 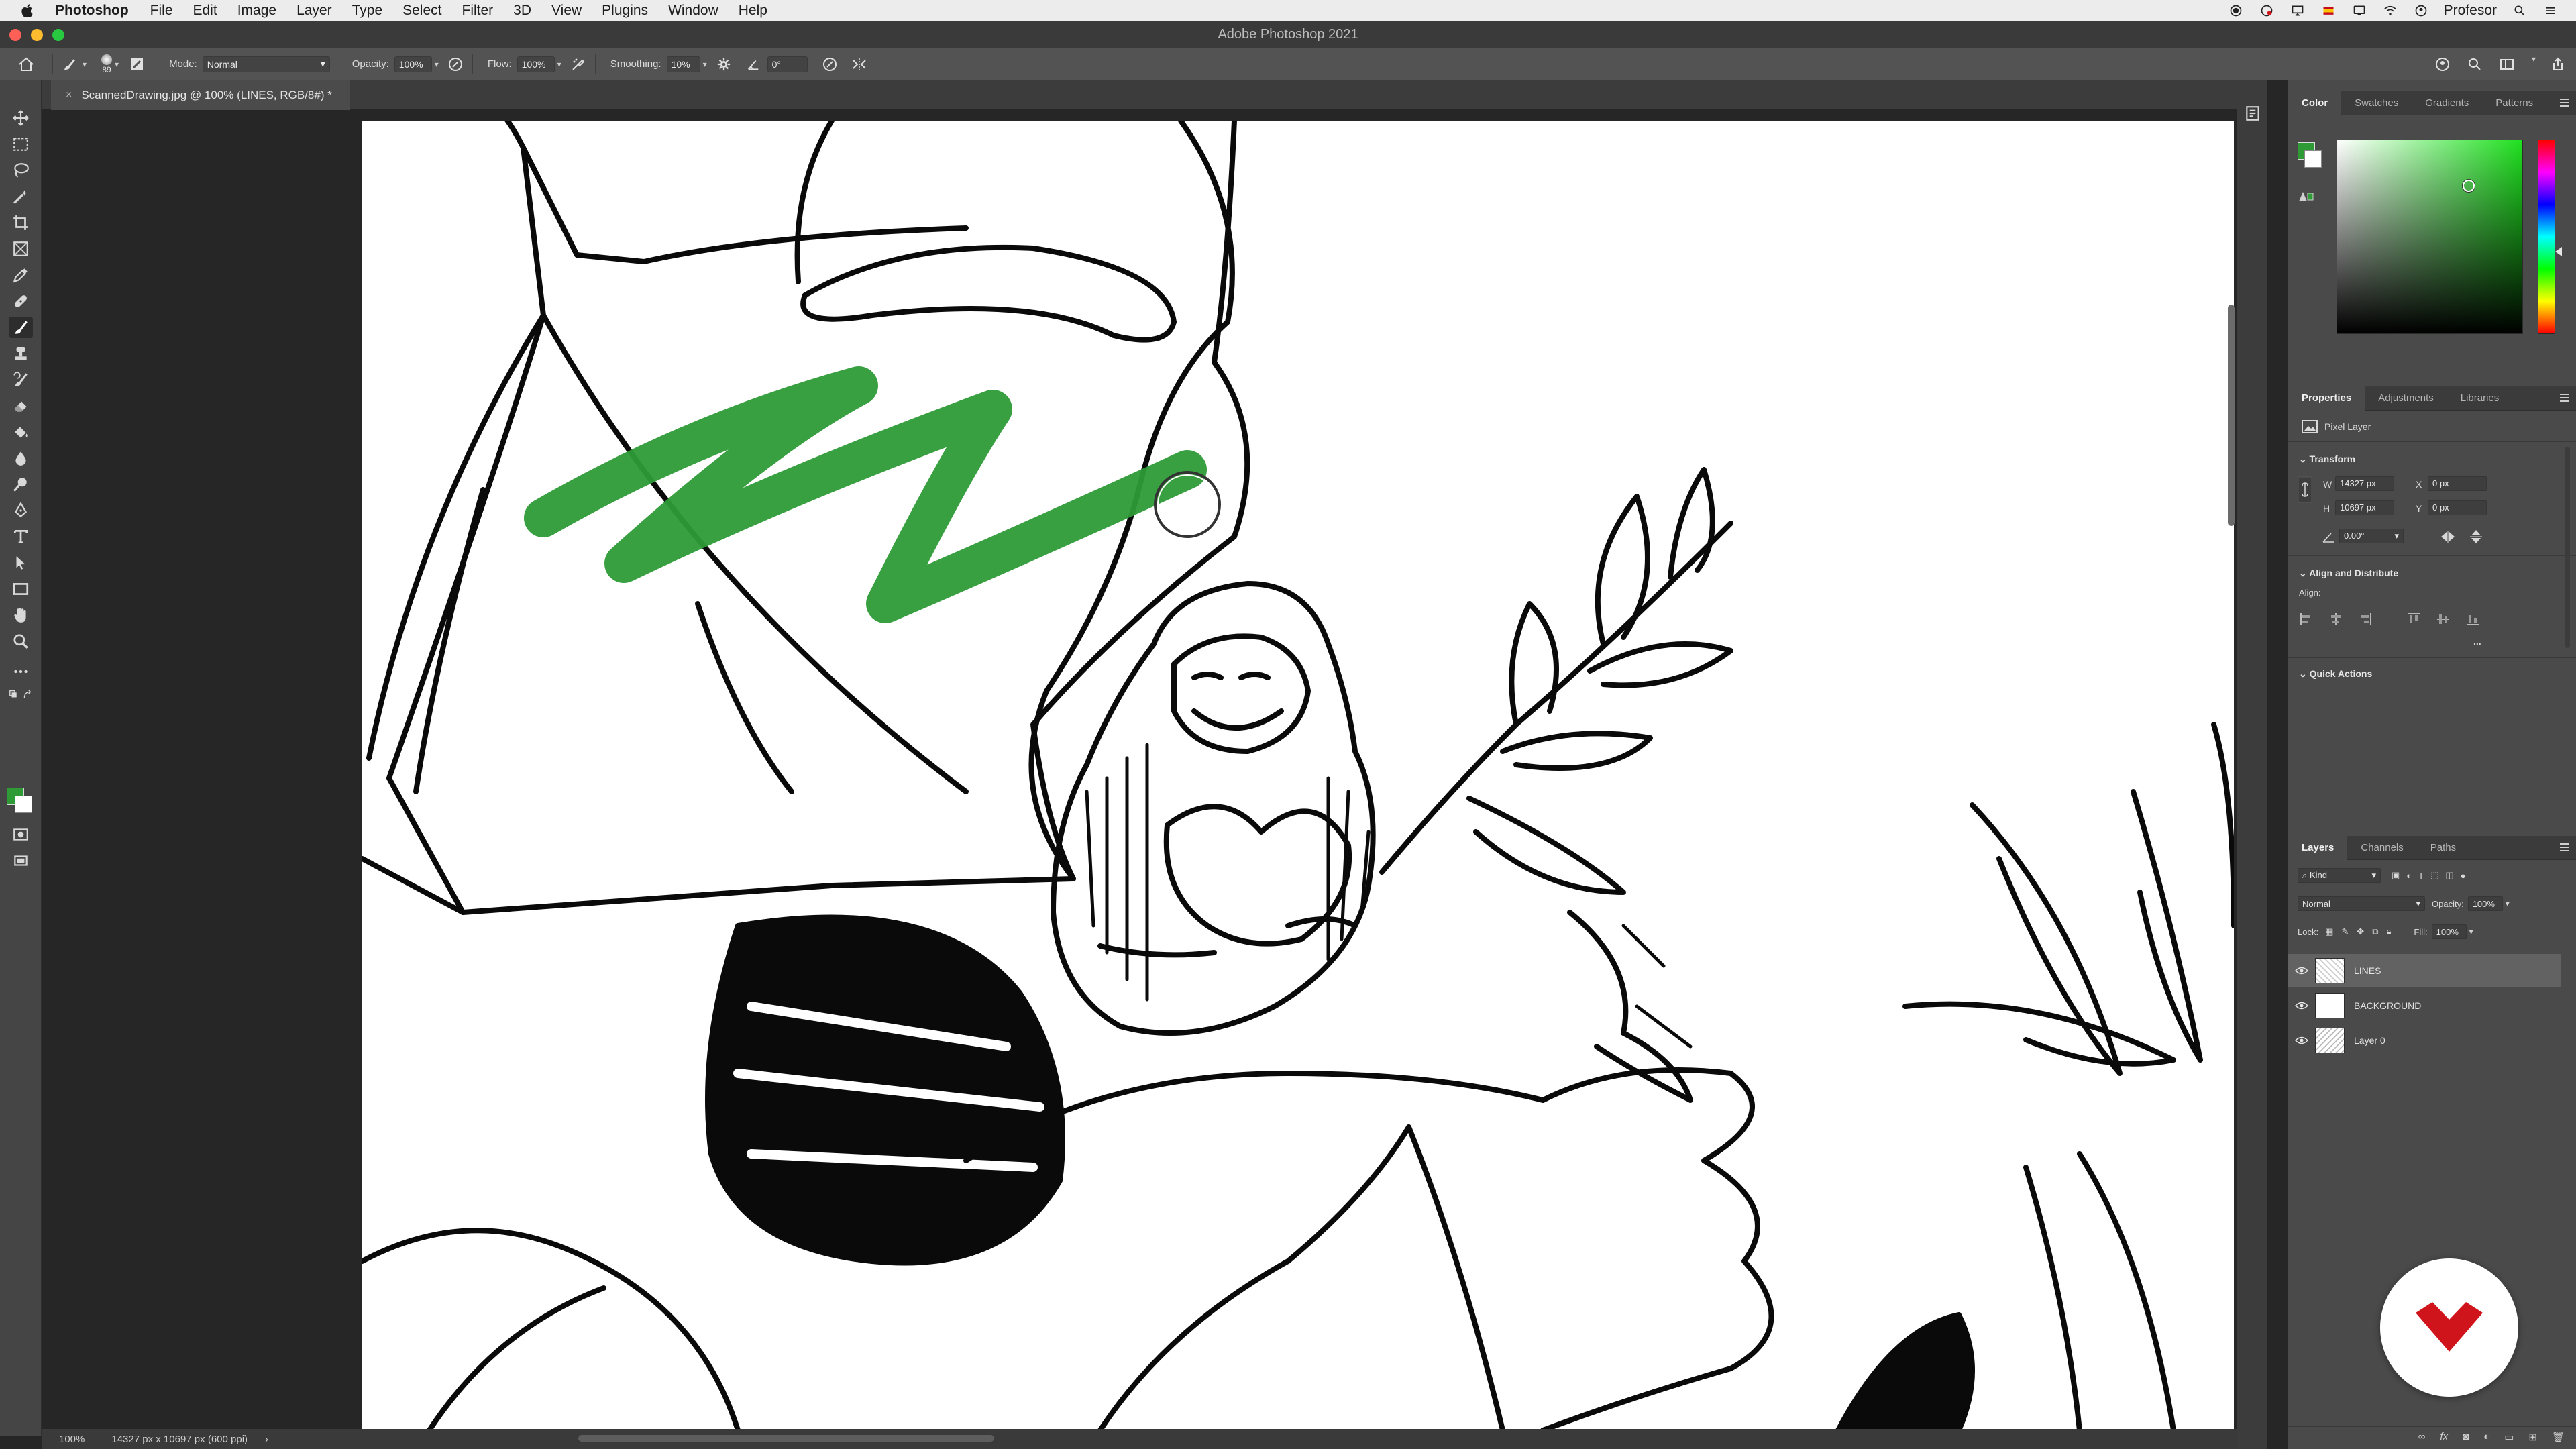 What do you see at coordinates (2470, 11) in the screenshot?
I see `user-name: Profesor` at bounding box center [2470, 11].